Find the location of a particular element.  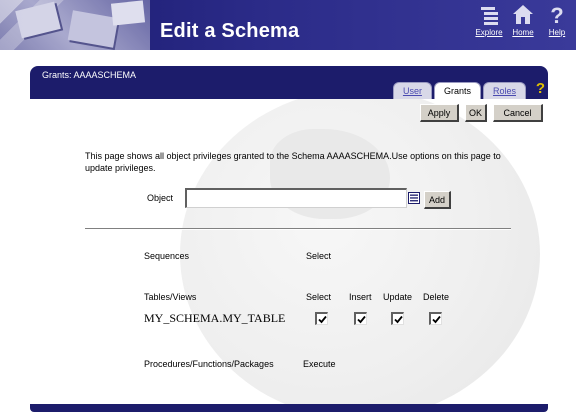

procedures-label: Procedures/Functions/Packages is located at coordinates (209, 364).